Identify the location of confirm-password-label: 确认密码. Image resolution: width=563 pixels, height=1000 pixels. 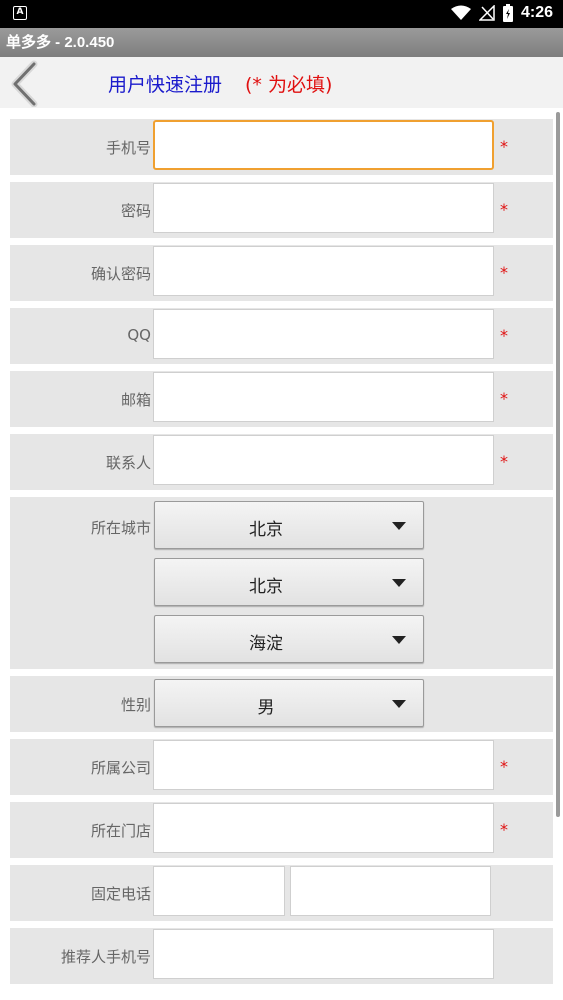
(120, 274).